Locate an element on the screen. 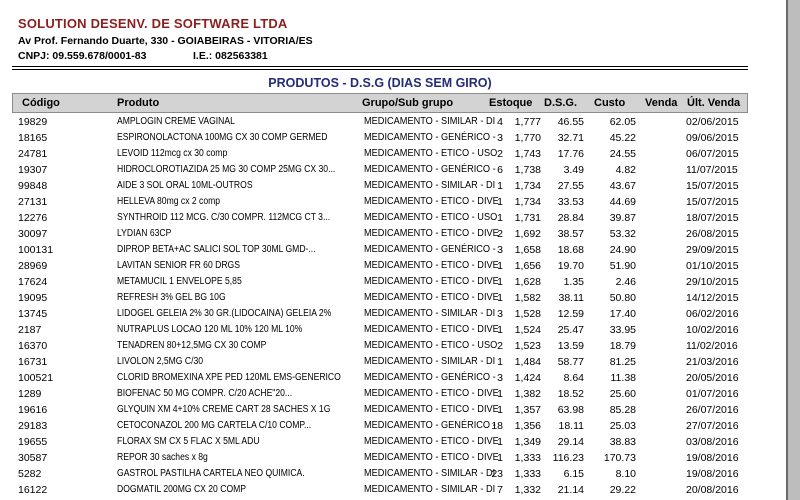 The image size is (800, 500). report-title: PRODUTOS - D.S.G (DIAS SEM GIRO) is located at coordinates (380, 83).